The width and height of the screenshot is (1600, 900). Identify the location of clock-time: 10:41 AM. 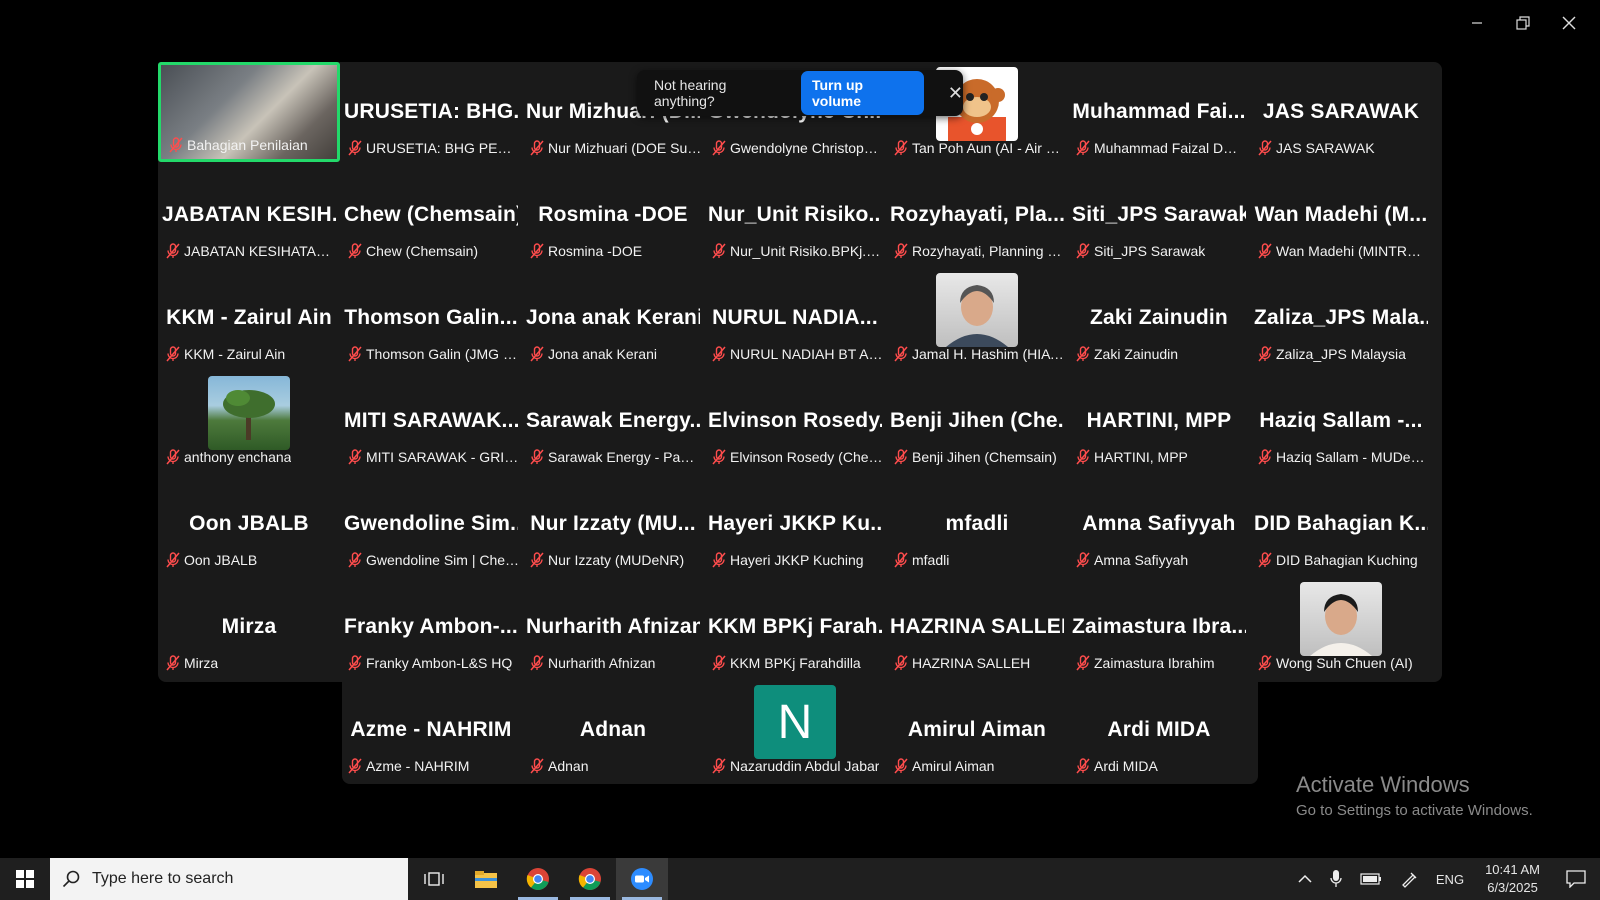
(1512, 869).